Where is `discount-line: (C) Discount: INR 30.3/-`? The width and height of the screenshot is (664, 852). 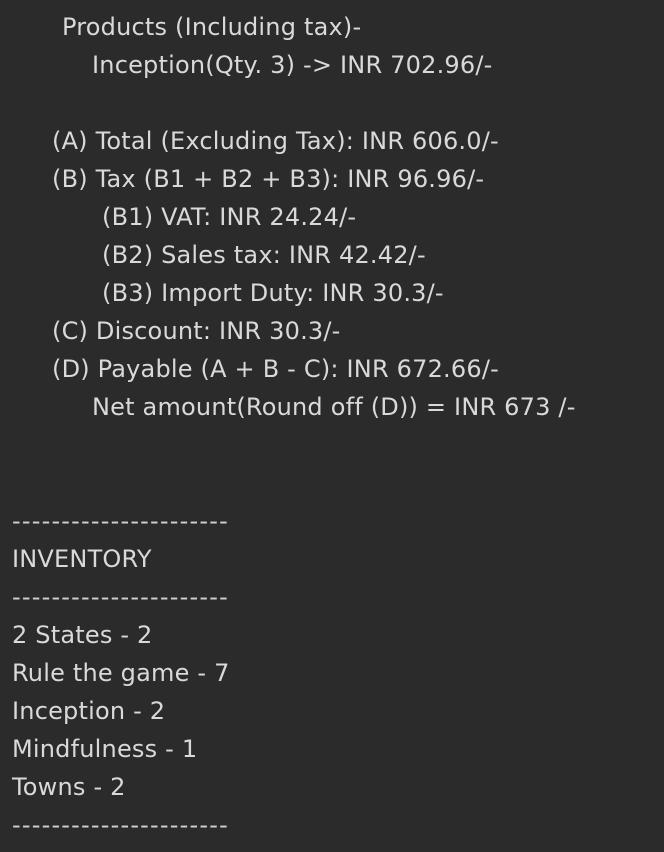
discount-line: (C) Discount: INR 30.3/- is located at coordinates (196, 331).